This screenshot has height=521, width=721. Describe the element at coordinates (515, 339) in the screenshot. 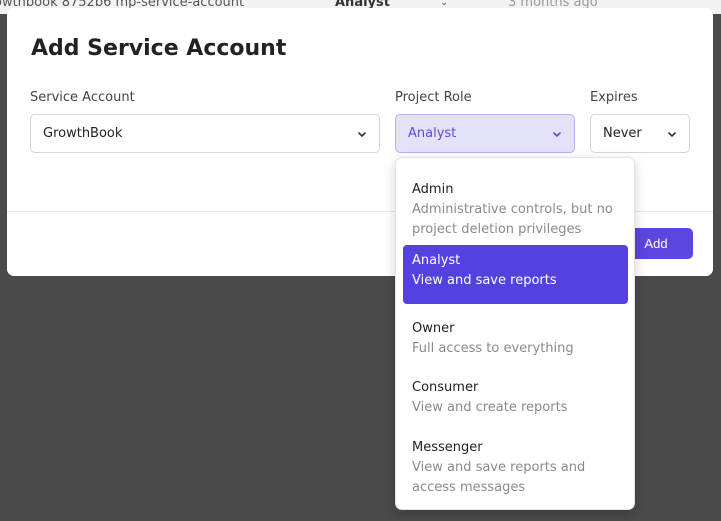

I see `role-option-owner: Owner Full access to everything` at that location.